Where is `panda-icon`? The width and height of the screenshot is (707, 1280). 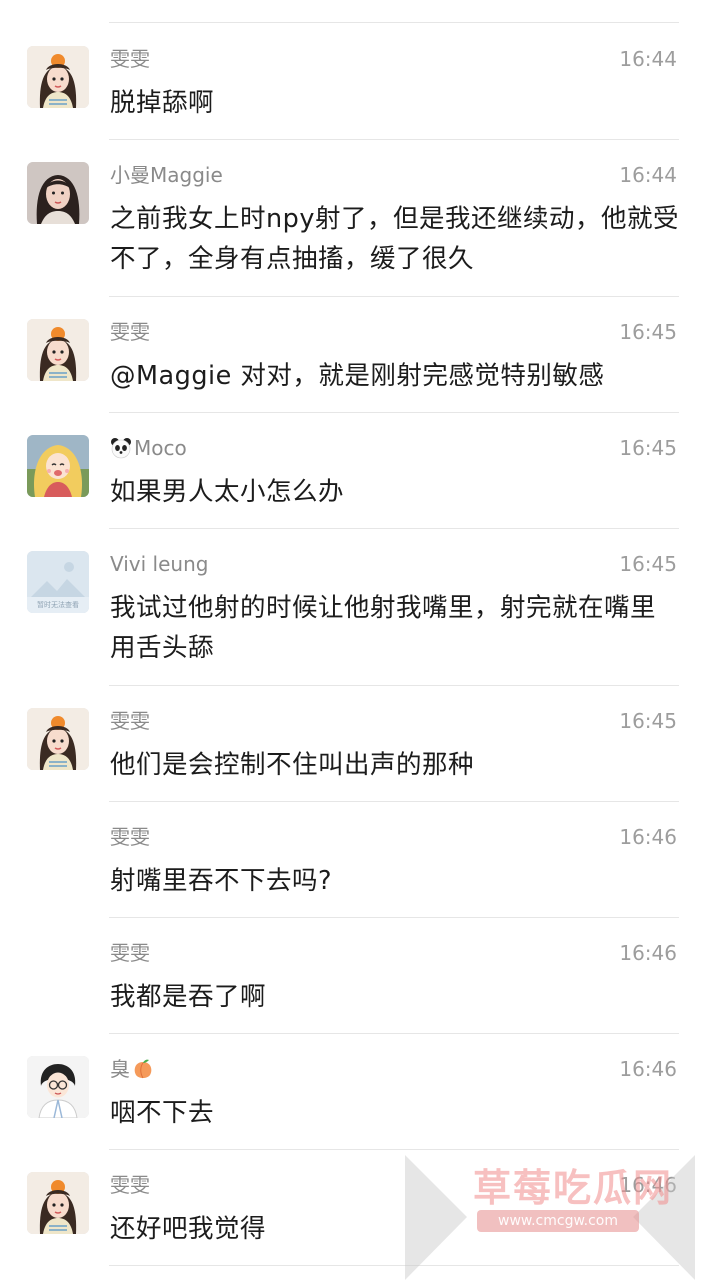
panda-icon is located at coordinates (121, 448).